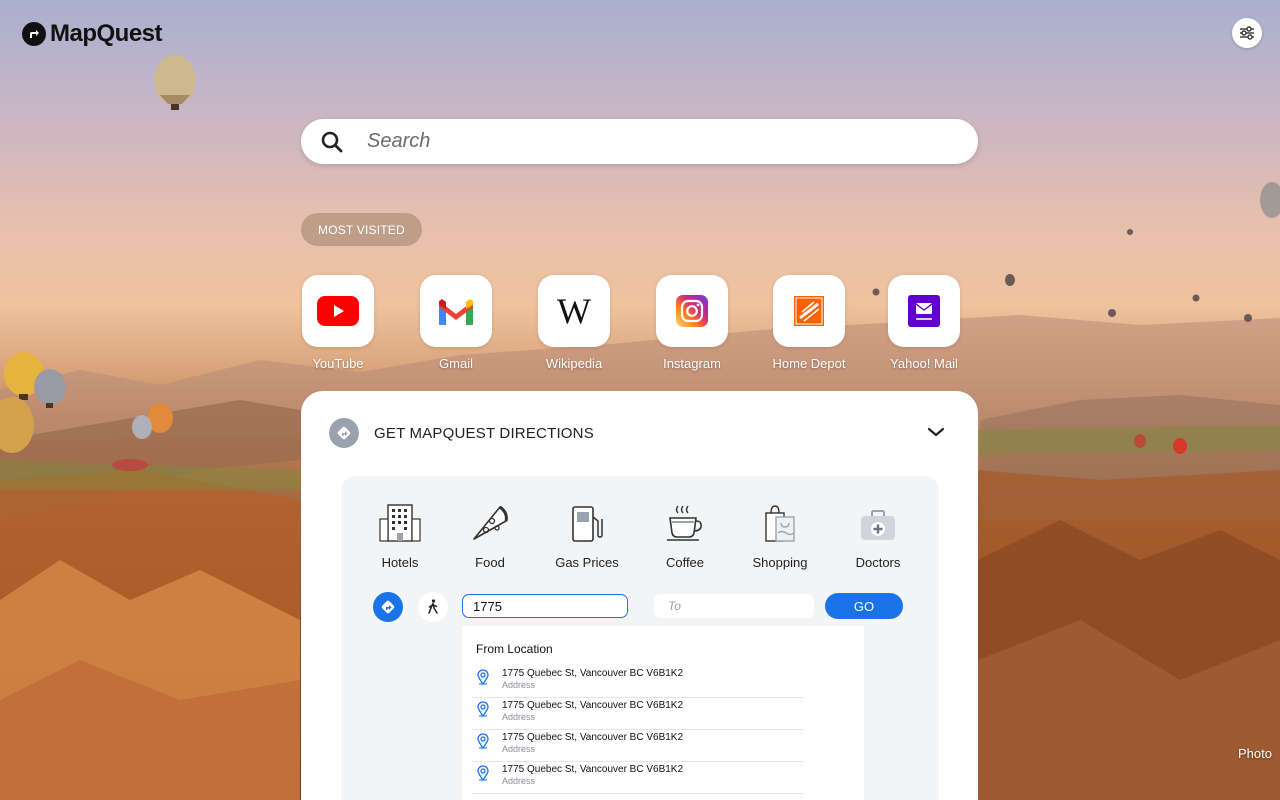 The width and height of the screenshot is (1280, 800). Describe the element at coordinates (490, 562) in the screenshot. I see `category-label: Food` at that location.